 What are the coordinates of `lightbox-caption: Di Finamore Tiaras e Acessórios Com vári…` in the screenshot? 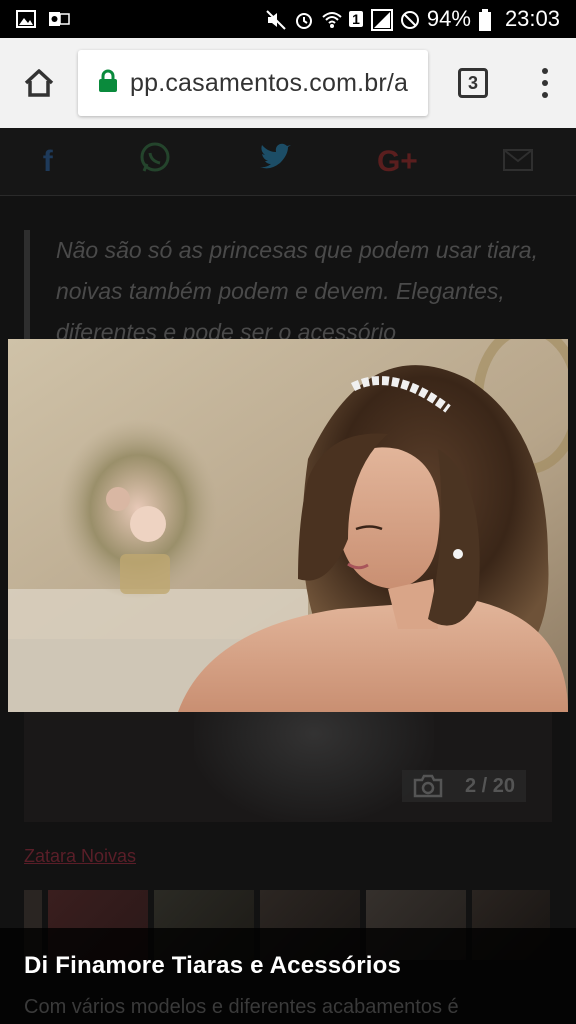 It's located at (288, 976).